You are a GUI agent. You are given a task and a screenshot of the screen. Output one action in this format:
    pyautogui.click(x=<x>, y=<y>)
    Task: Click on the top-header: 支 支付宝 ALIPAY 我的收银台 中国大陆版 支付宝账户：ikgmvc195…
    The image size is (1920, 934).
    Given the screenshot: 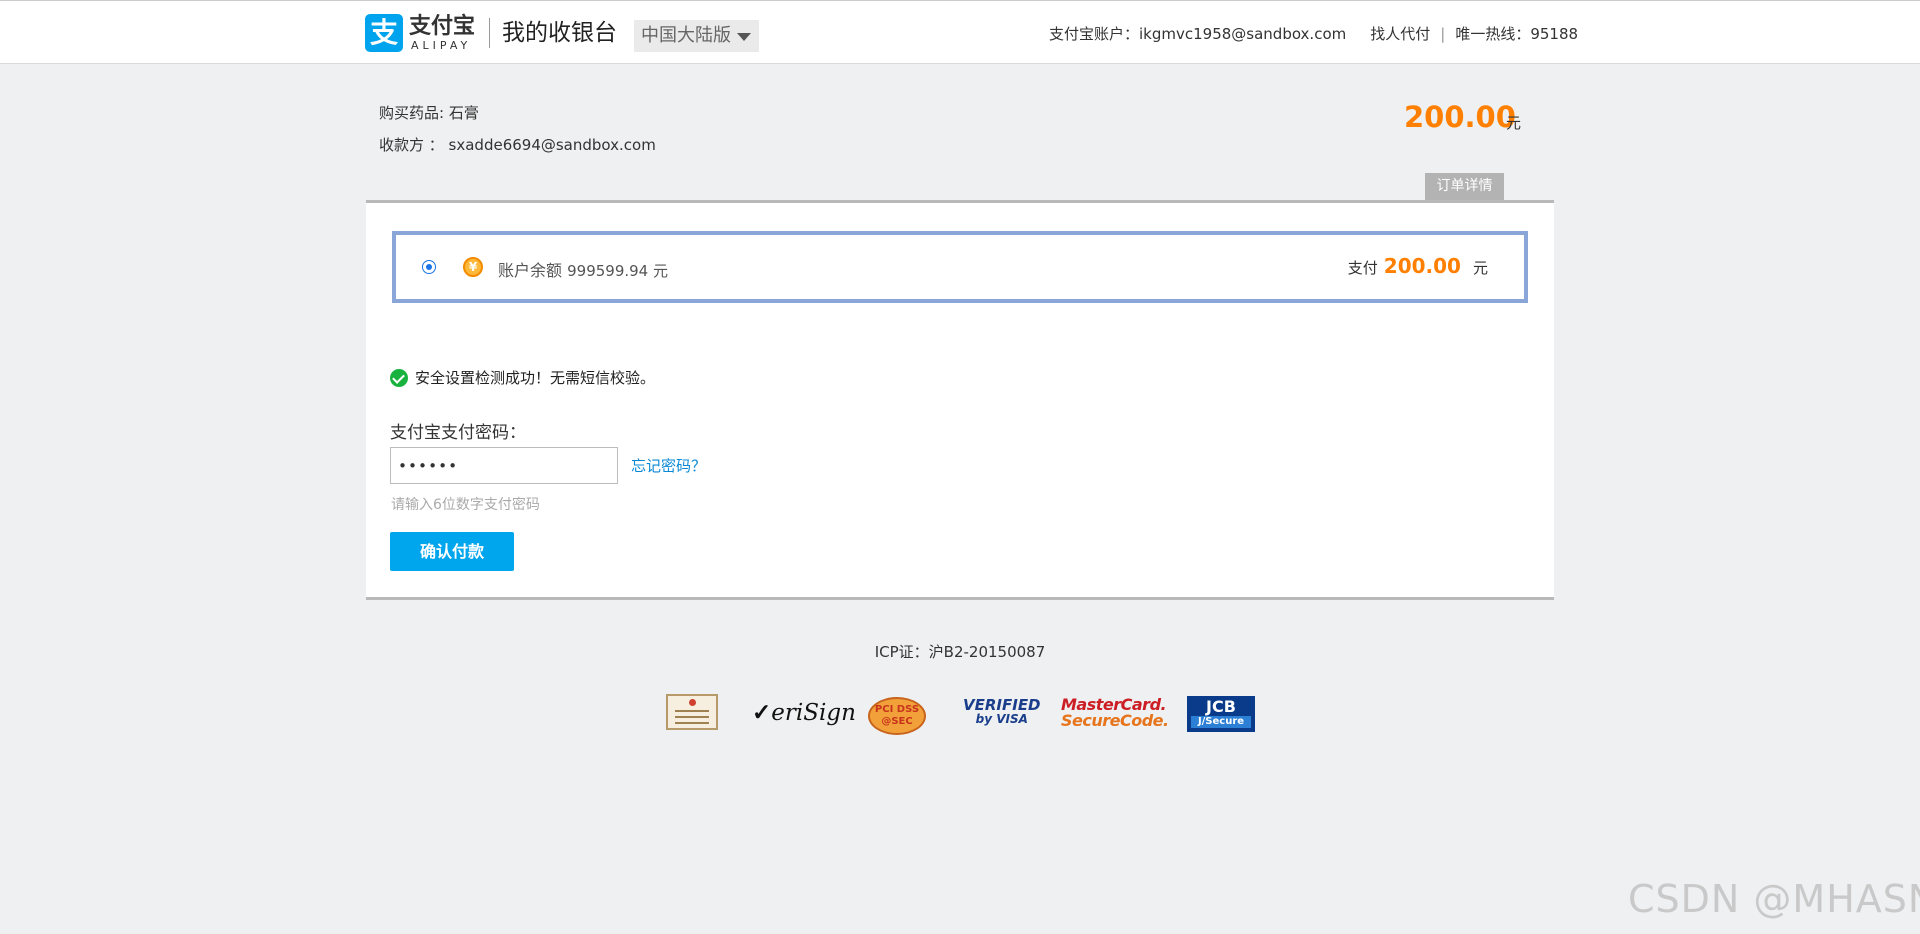 What is the action you would take?
    pyautogui.click(x=960, y=32)
    